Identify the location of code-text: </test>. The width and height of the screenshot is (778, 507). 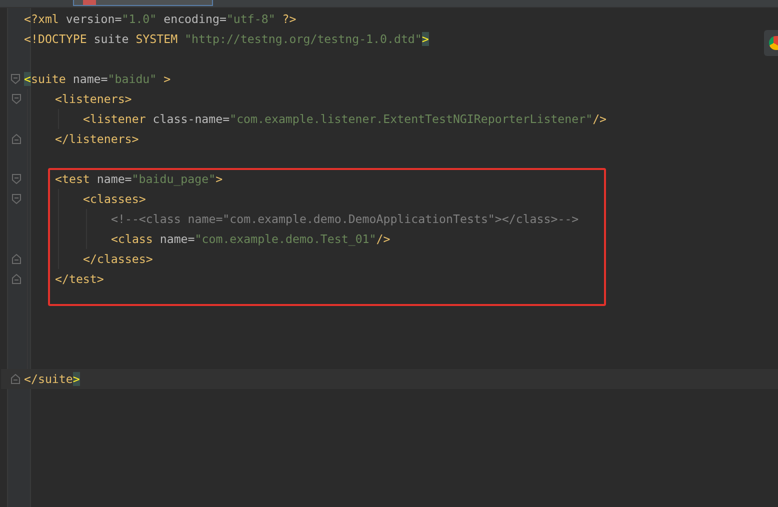
(79, 279).